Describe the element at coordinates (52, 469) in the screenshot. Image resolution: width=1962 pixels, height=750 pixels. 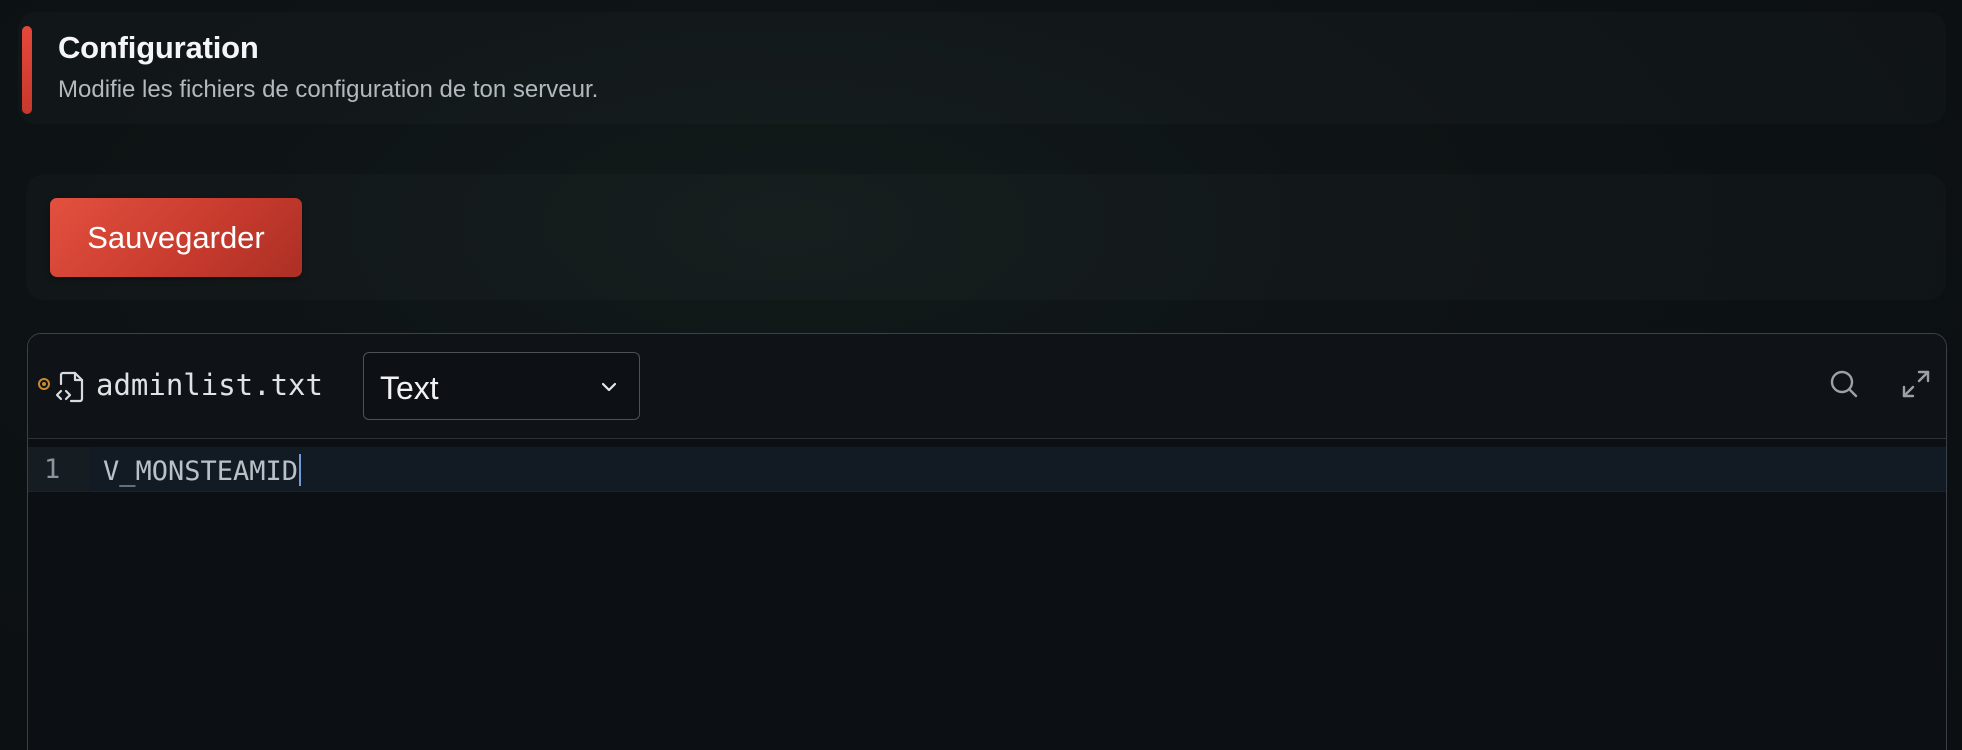
I see `line-number: 1` at that location.